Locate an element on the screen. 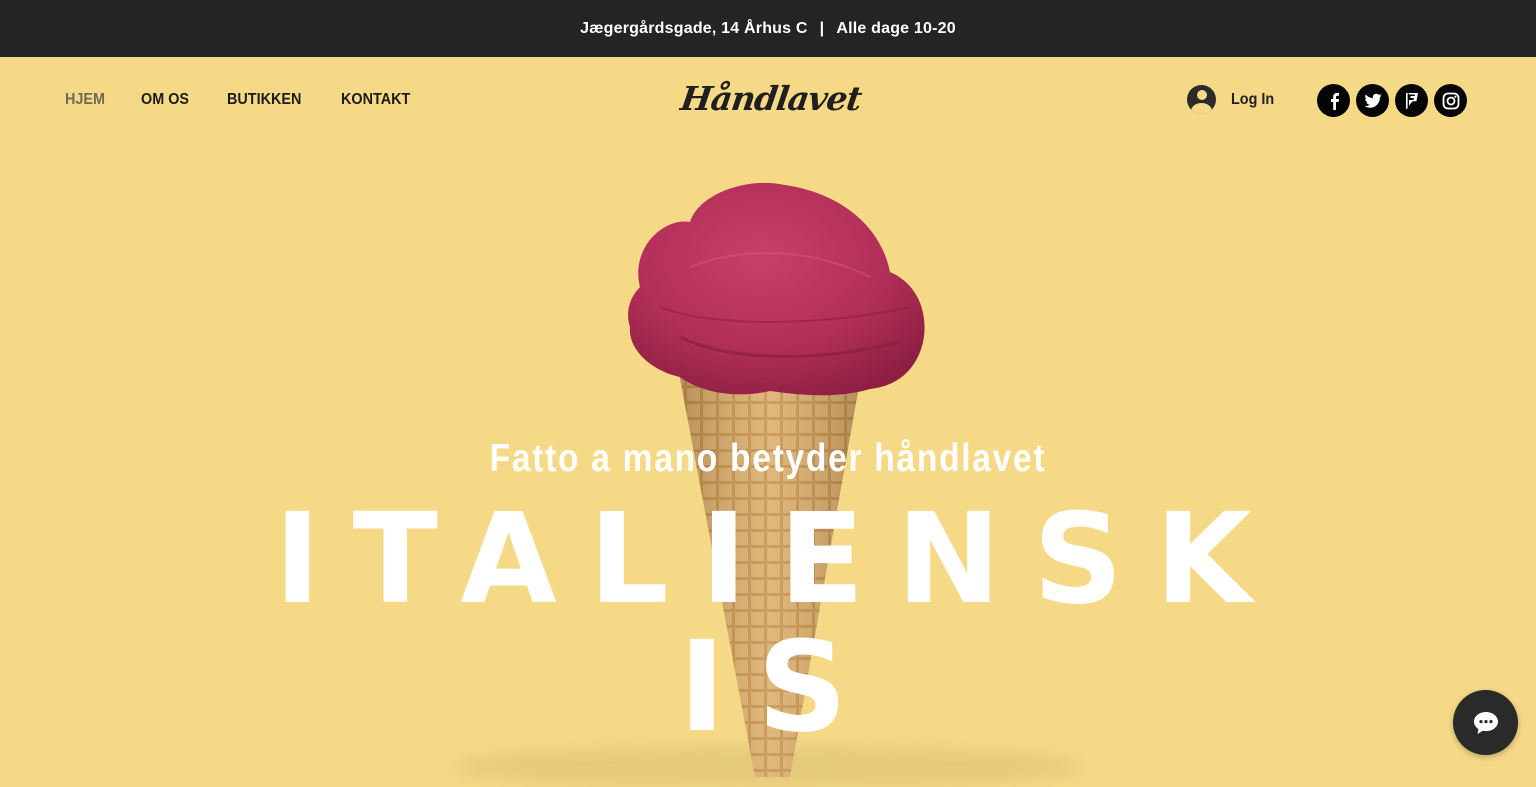  hero-headline-line2: IS is located at coordinates (779, 687).